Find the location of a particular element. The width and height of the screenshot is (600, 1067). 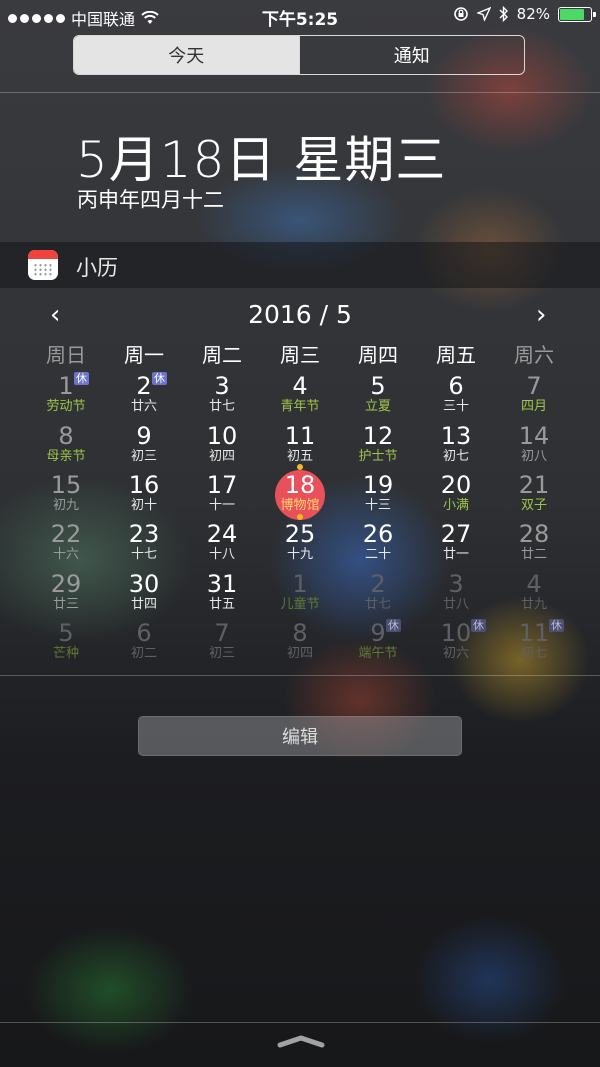

weekday-fri: 周五 is located at coordinates (456, 355).